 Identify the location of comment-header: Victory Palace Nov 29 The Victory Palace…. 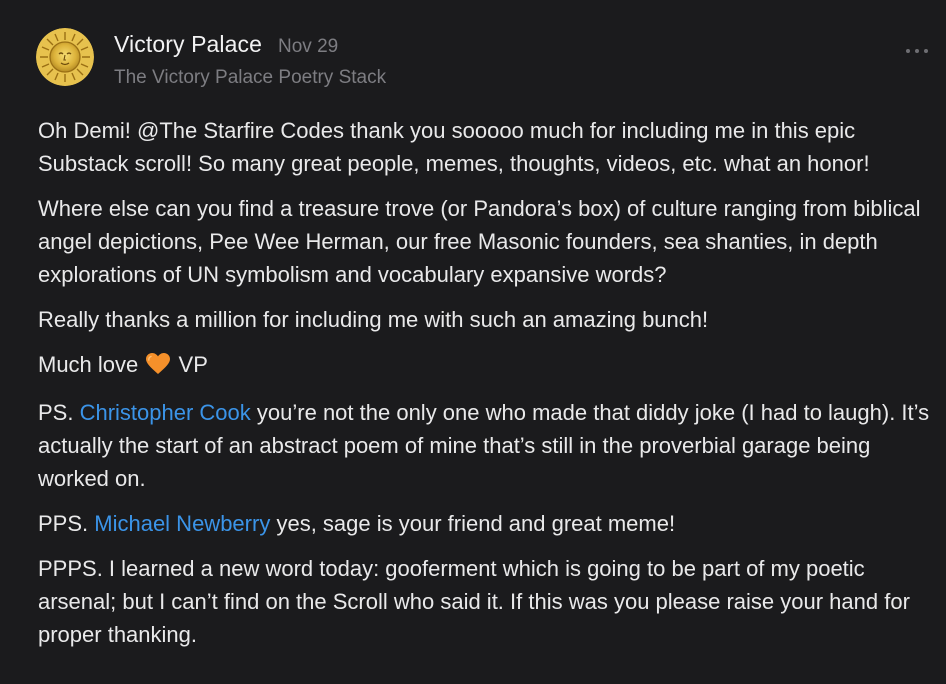
(211, 58).